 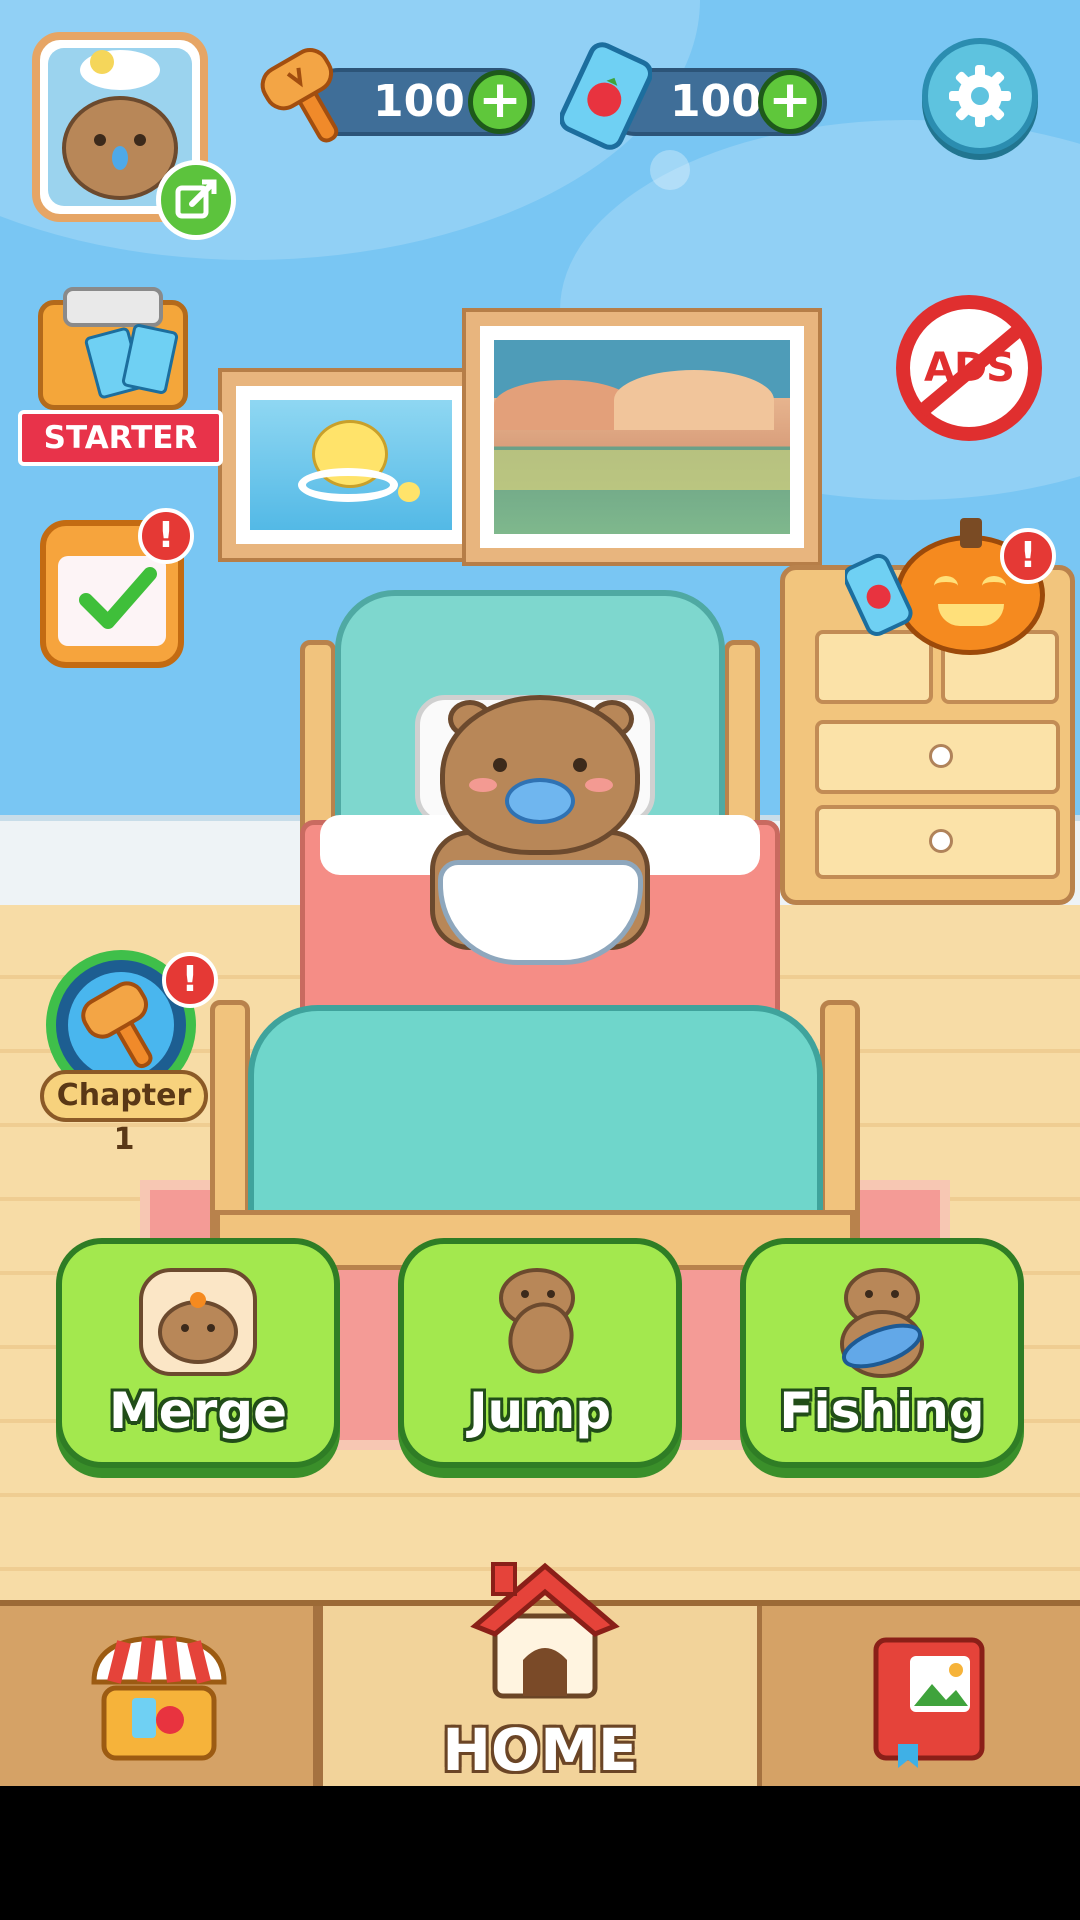 What do you see at coordinates (500, 102) in the screenshot?
I see `add-hammer-button: +` at bounding box center [500, 102].